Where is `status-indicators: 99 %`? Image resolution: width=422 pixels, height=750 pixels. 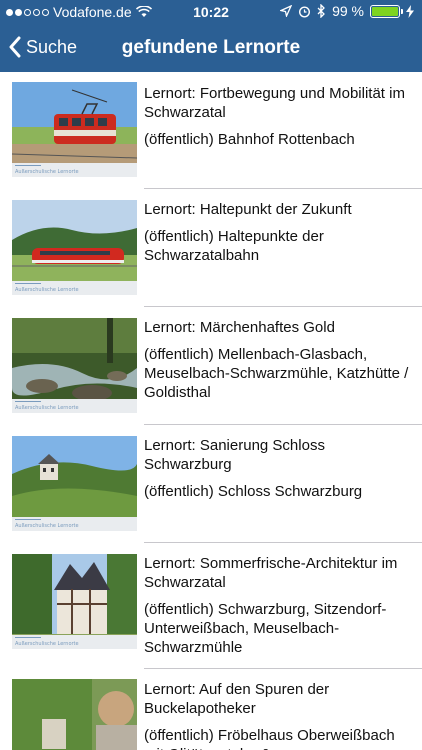
status-indicators: 99 % is located at coordinates (347, 11).